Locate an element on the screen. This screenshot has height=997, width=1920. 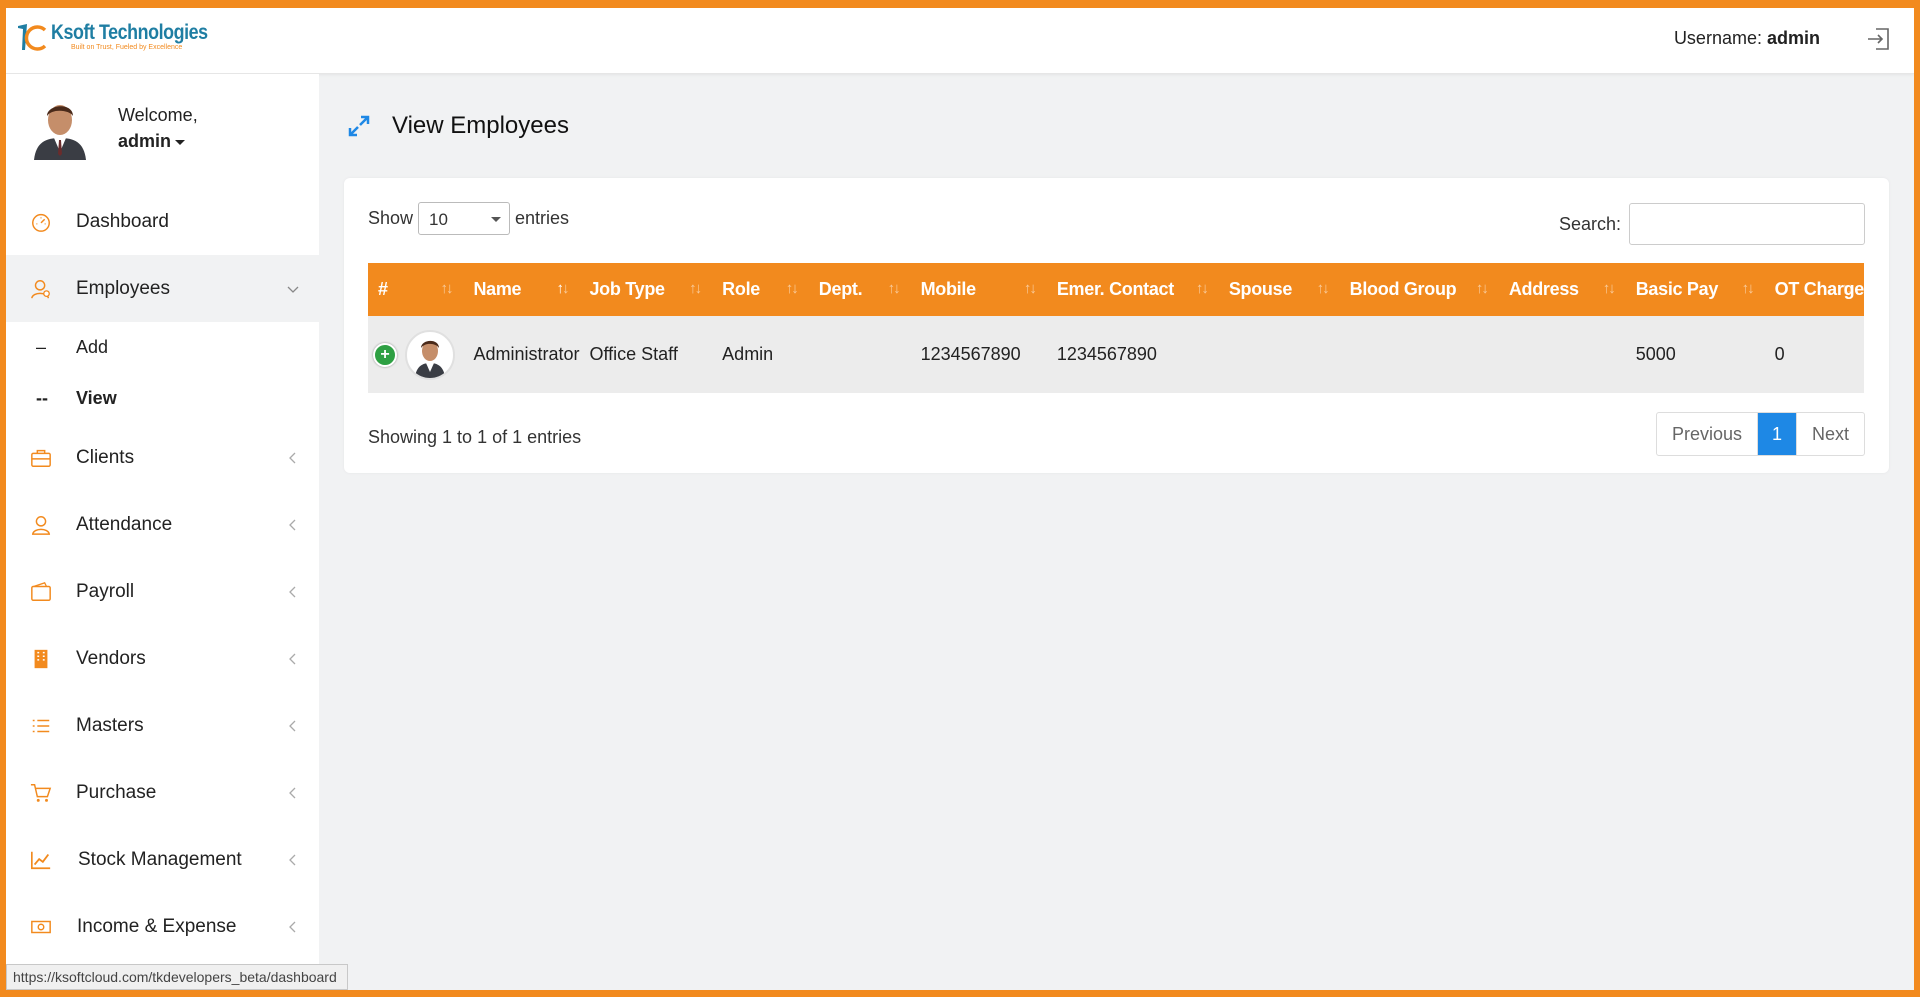
next-page-button: Next is located at coordinates (1829, 434).